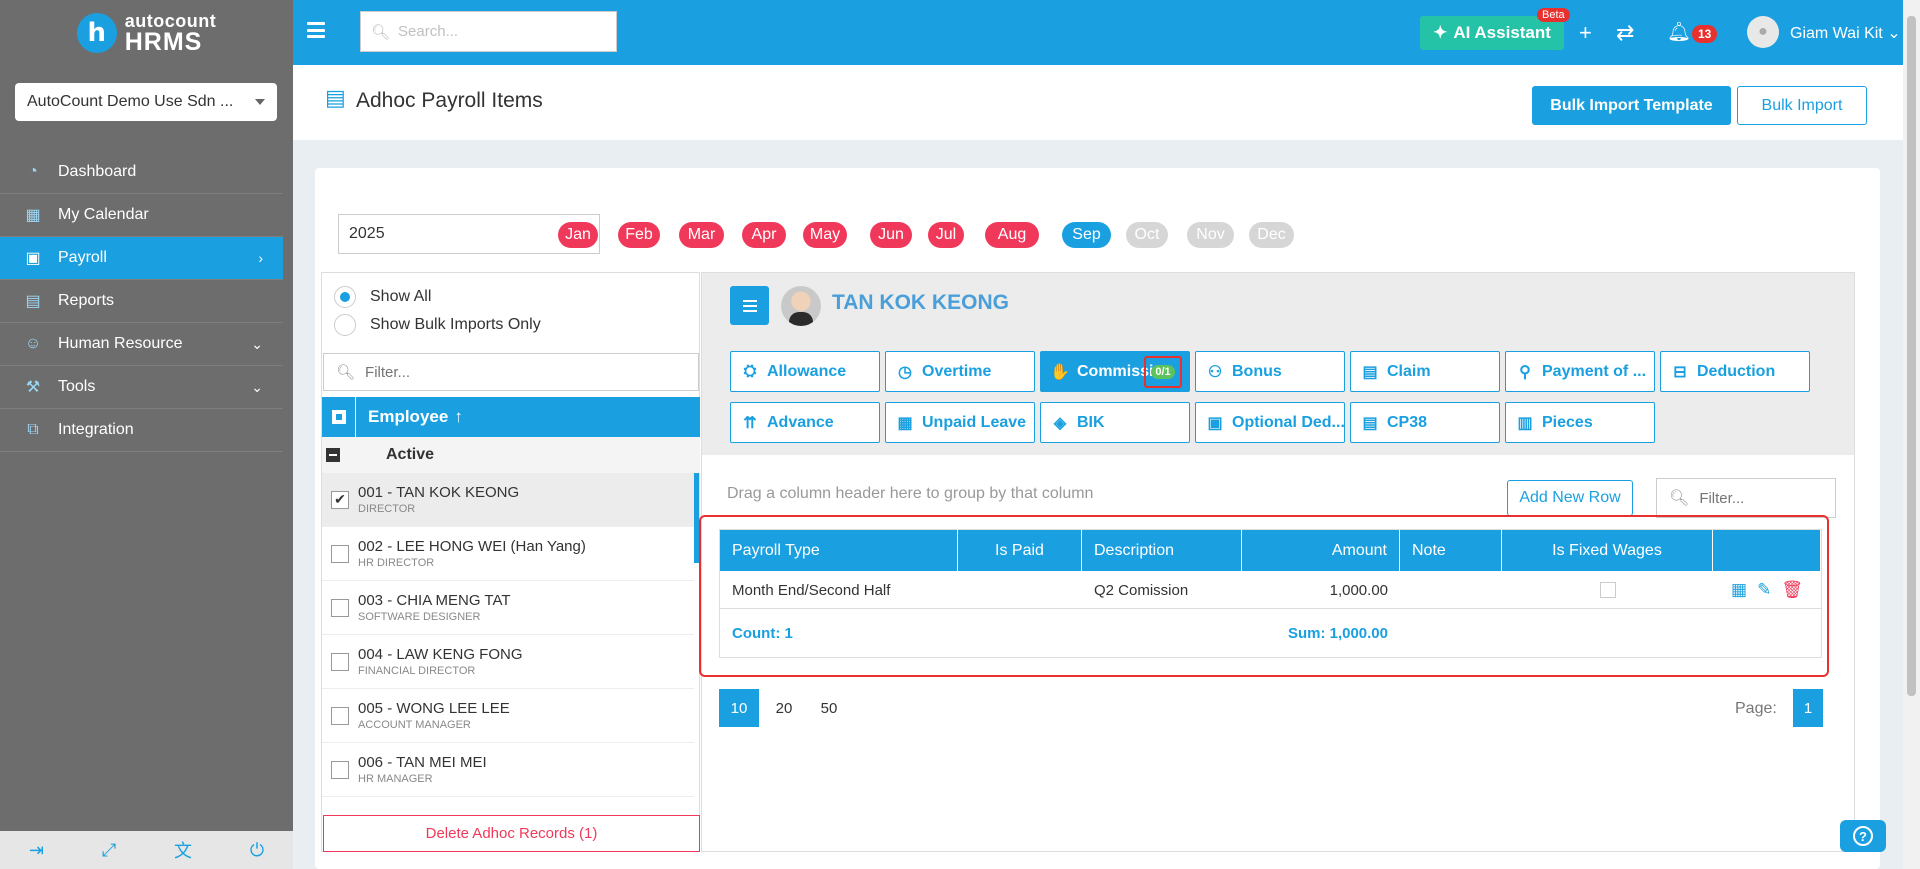 The height and width of the screenshot is (869, 1920). I want to click on employee-filter: 🔍︎, so click(511, 372).